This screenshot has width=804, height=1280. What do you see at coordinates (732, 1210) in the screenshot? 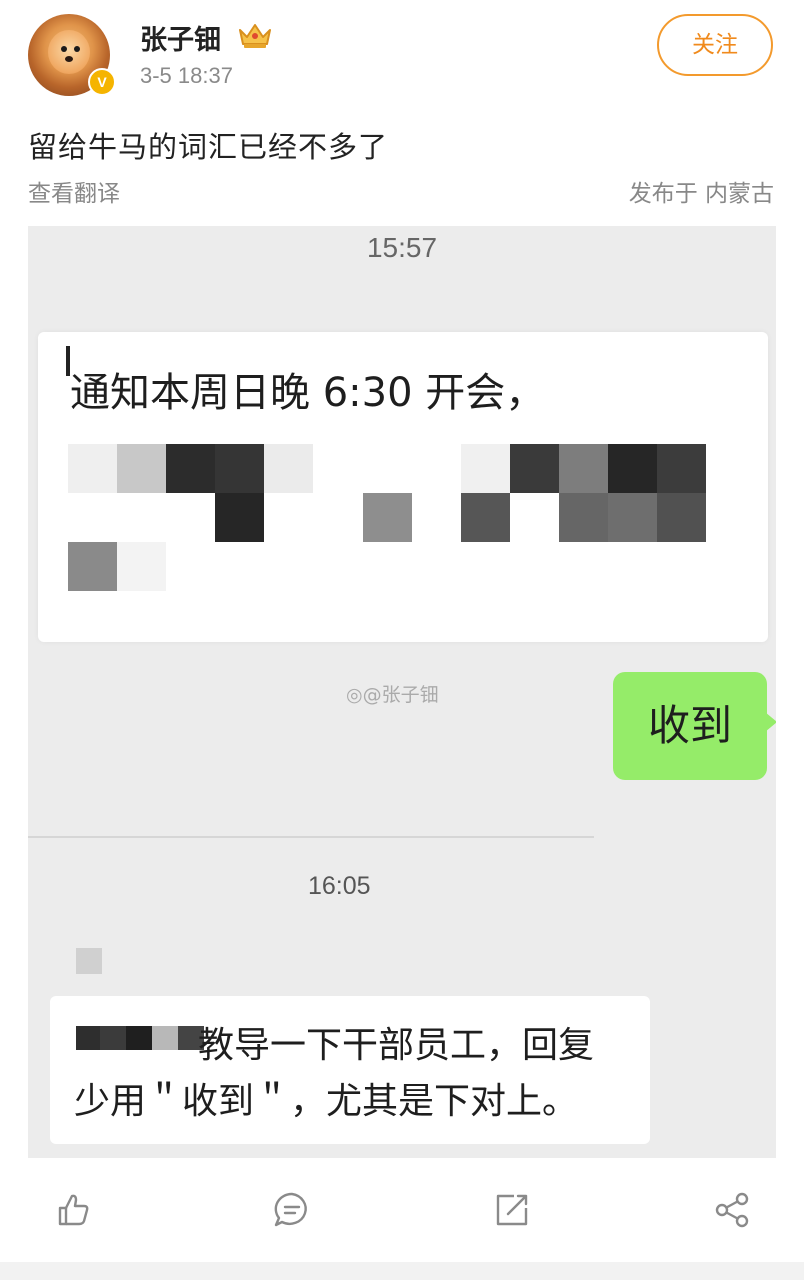
I see `share-icon` at bounding box center [732, 1210].